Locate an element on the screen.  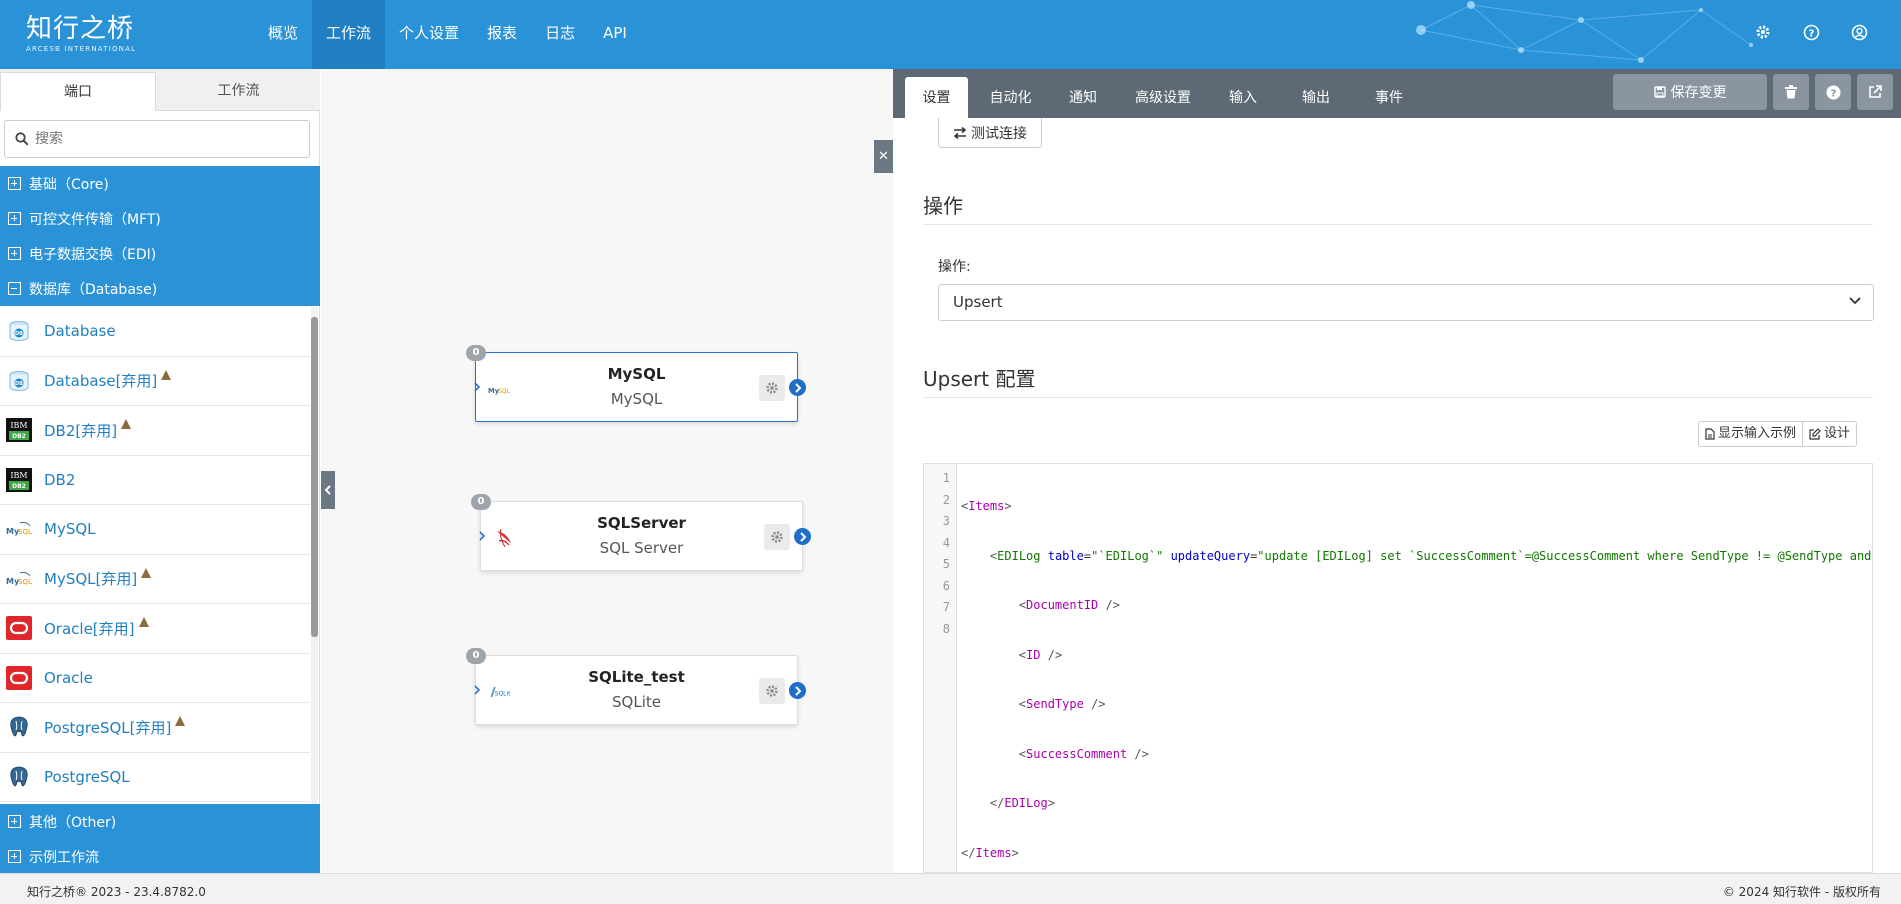
settings-gear-icon is located at coordinates (1763, 32).